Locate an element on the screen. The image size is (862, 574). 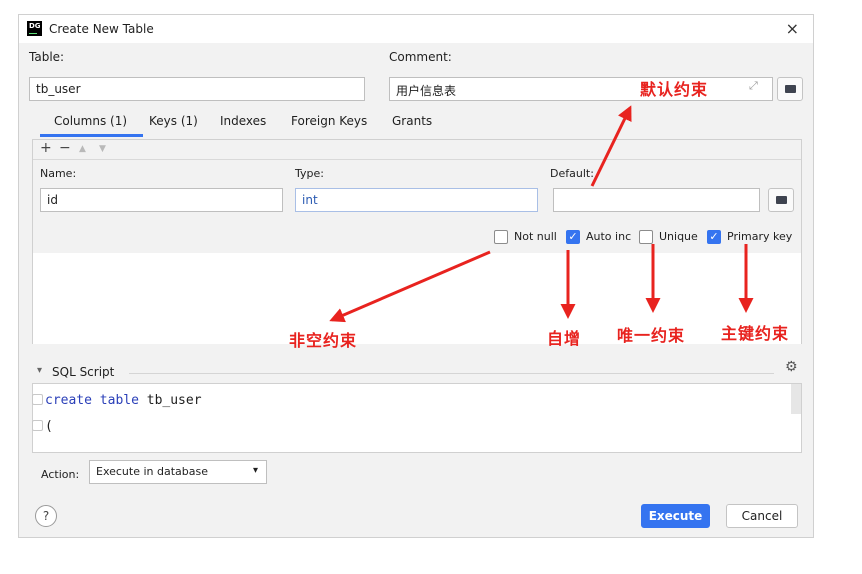
annotation-unique: 唯一约束 is located at coordinates (651, 335).